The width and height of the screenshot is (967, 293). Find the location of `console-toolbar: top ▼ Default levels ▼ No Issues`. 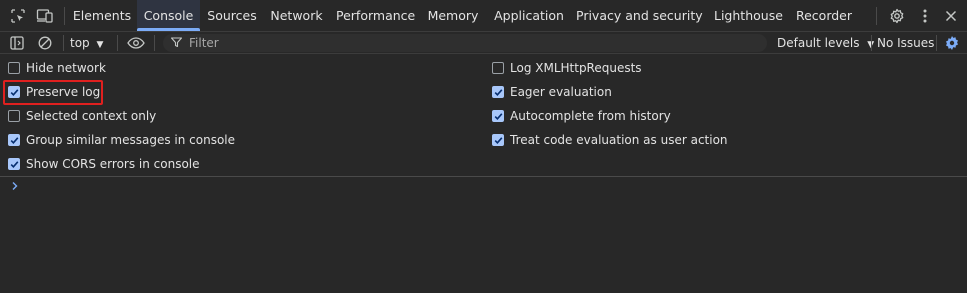

console-toolbar: top ▼ Default levels ▼ No Issues is located at coordinates (483, 43).